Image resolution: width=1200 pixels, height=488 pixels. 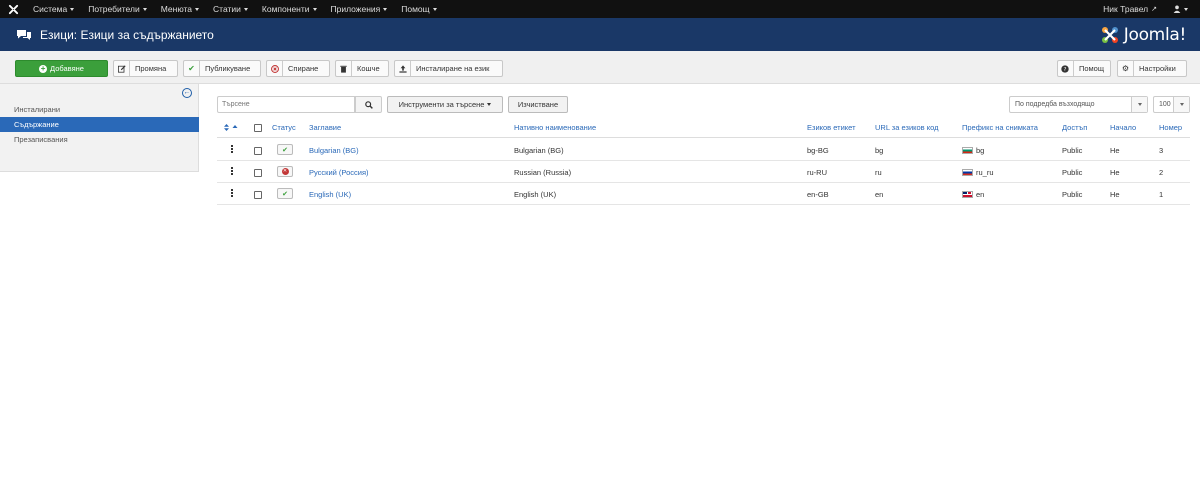 I want to click on uk-flag-icon, so click(x=967, y=194).